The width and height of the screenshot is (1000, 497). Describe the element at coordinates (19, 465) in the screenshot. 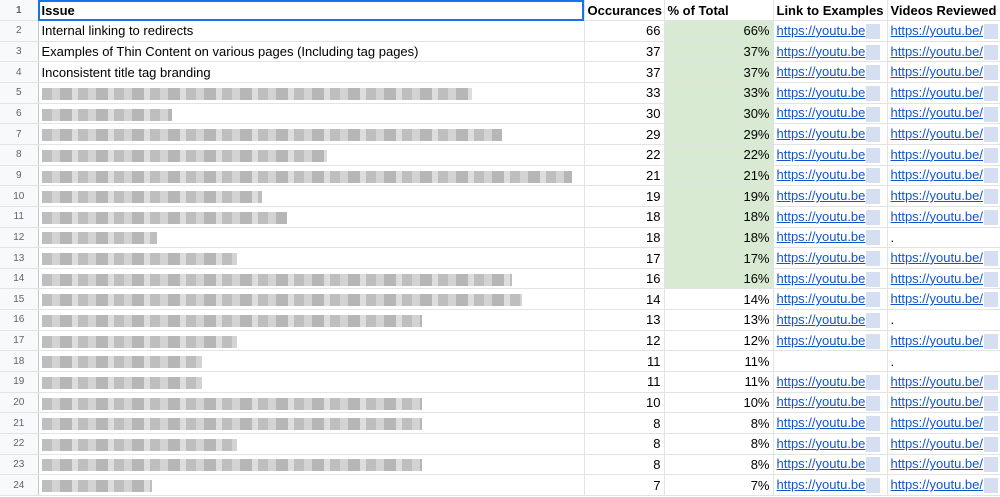

I see `row-number: 23` at that location.